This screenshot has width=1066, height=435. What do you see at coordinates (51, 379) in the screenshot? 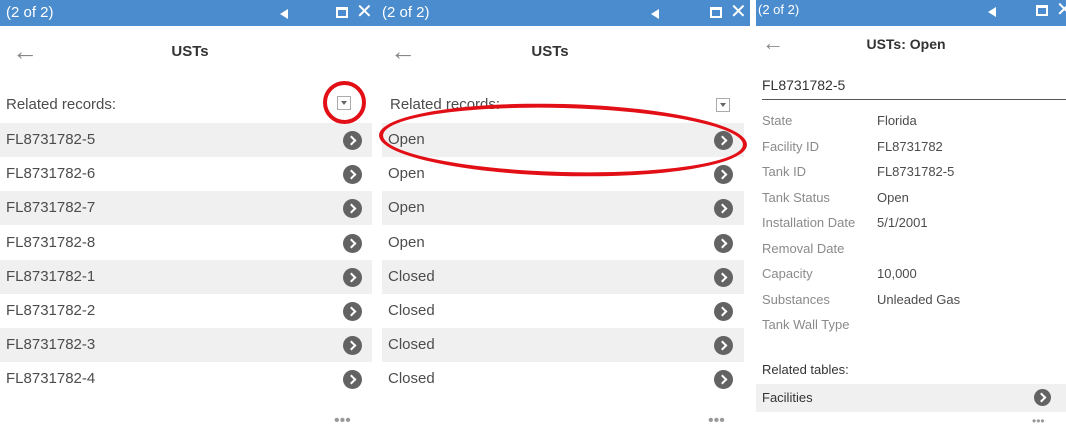
I see `list-item-label: FL8731782-4` at bounding box center [51, 379].